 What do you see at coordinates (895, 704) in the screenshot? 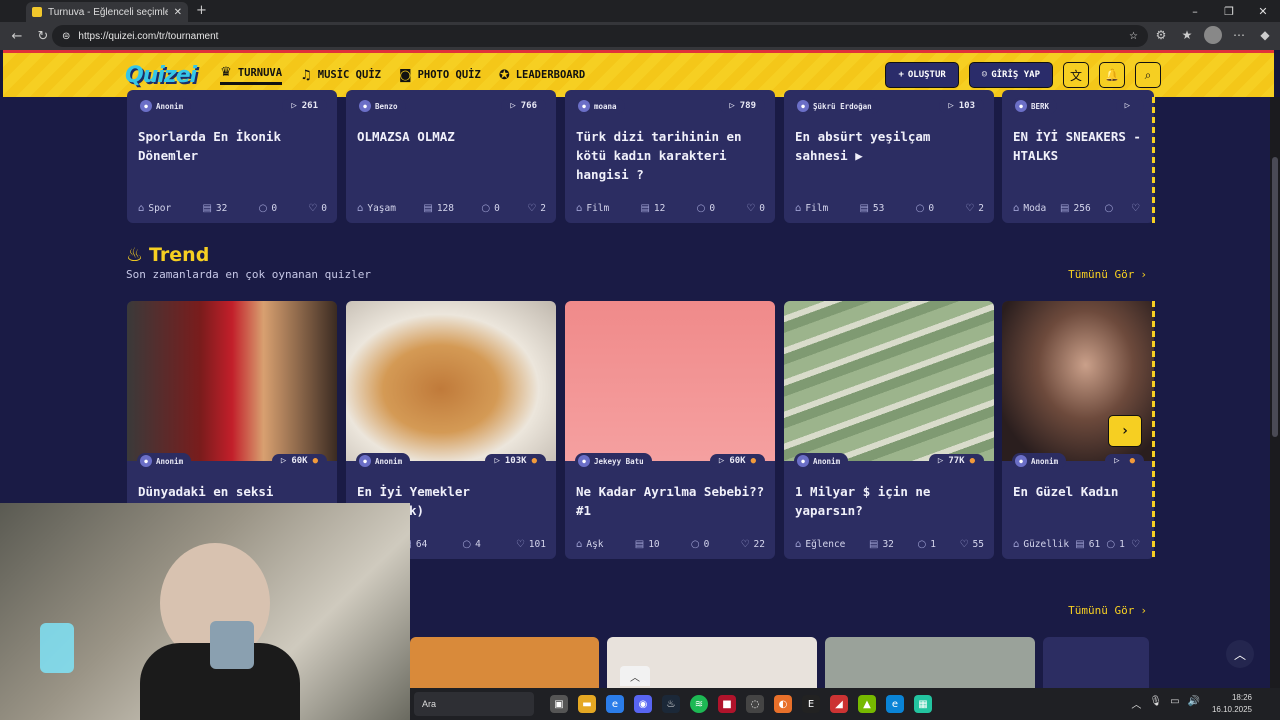
I see `edge-active-icon: e` at bounding box center [895, 704].